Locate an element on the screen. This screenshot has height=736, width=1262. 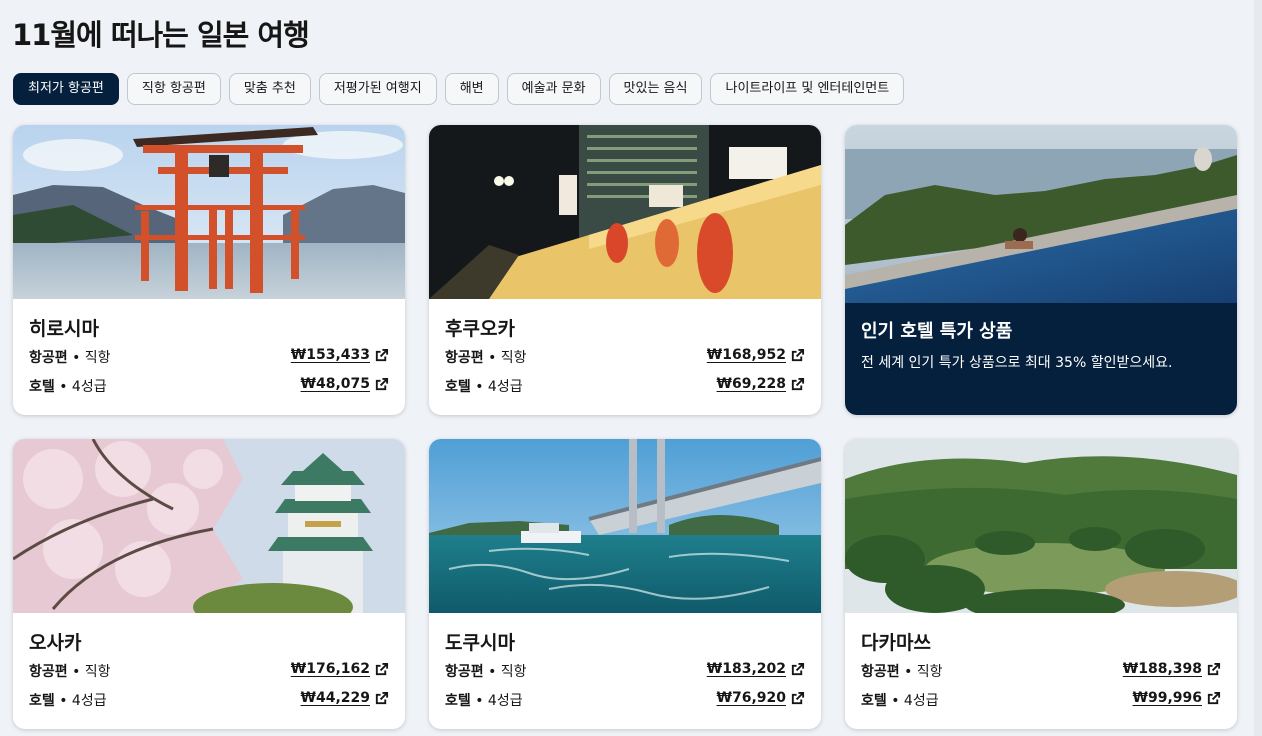
destination-card-hiroshima: 히로시마 항공편 • 직항 ₩153,433 호텔 • 4성급 ₩48,075 is located at coordinates (209, 270).